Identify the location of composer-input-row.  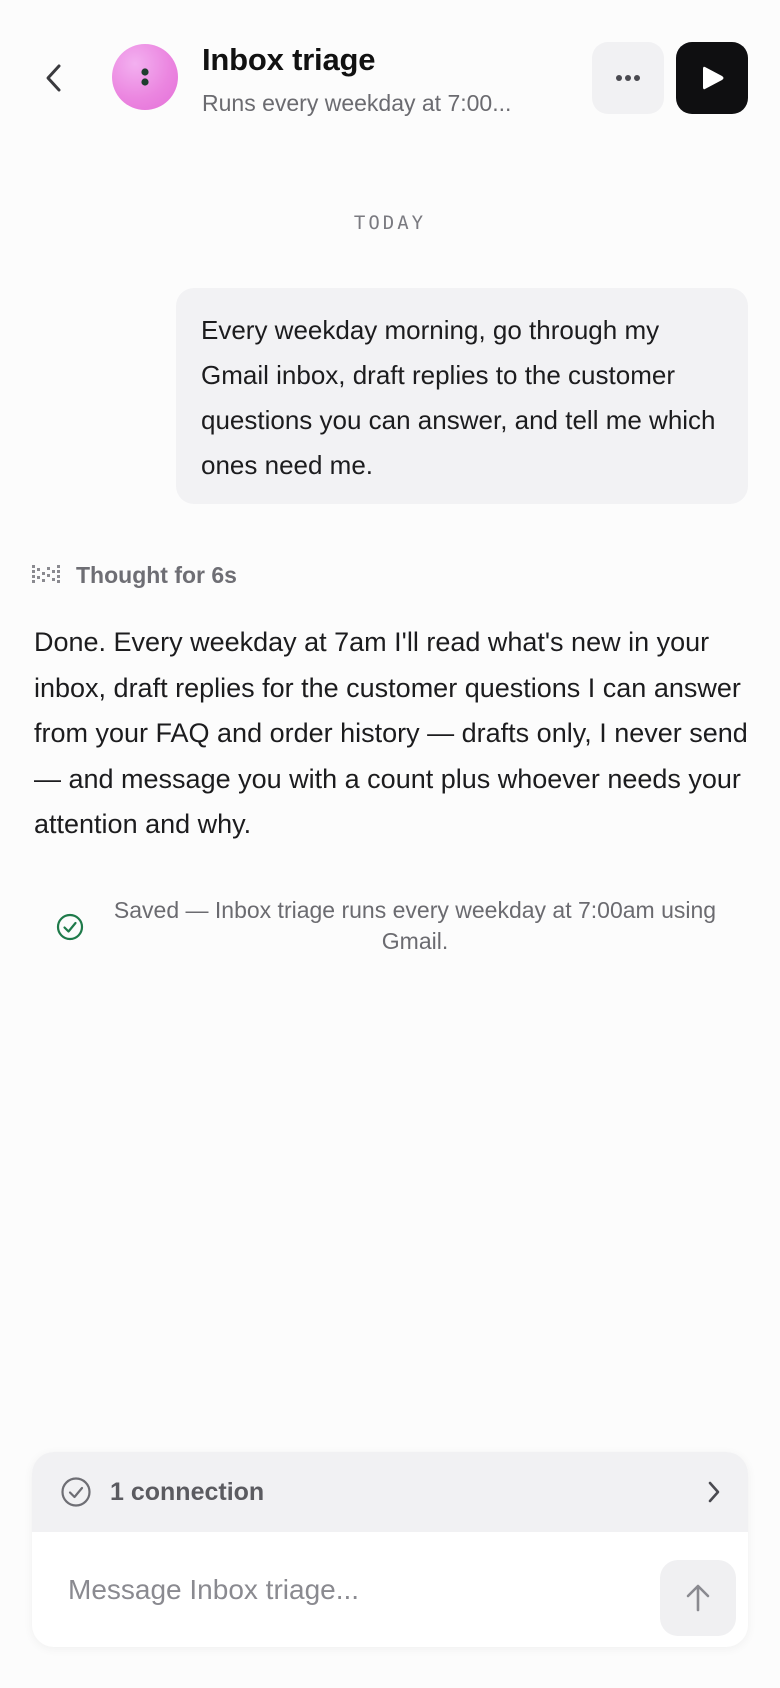
(390, 1589).